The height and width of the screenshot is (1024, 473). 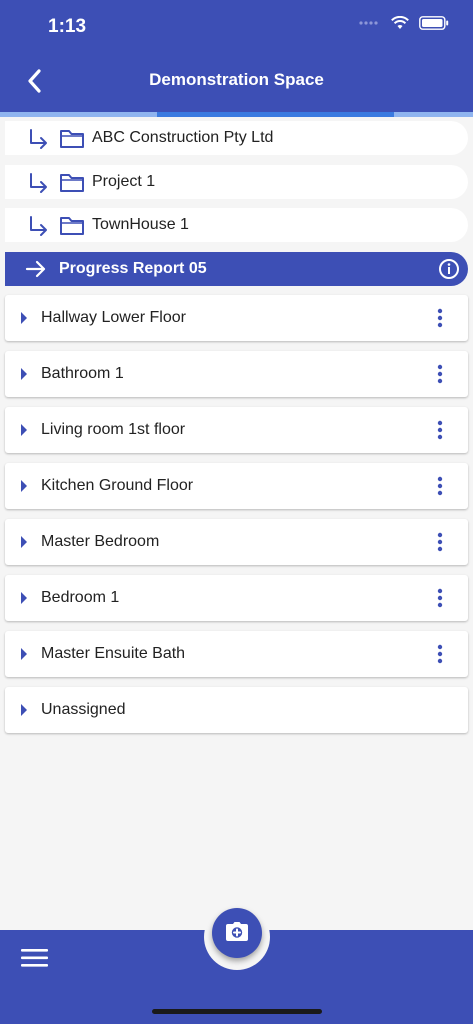 What do you see at coordinates (236, 58) in the screenshot?
I see `app-header: 1:13 Demonstration Space` at bounding box center [236, 58].